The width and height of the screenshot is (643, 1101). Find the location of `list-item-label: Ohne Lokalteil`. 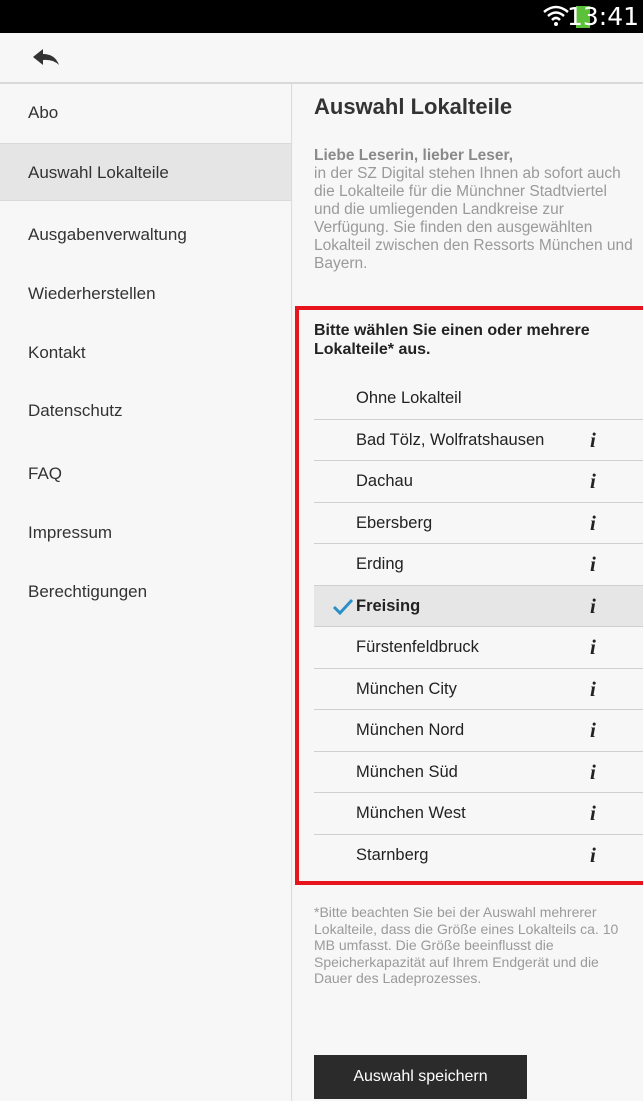

list-item-label: Ohne Lokalteil is located at coordinates (409, 398).